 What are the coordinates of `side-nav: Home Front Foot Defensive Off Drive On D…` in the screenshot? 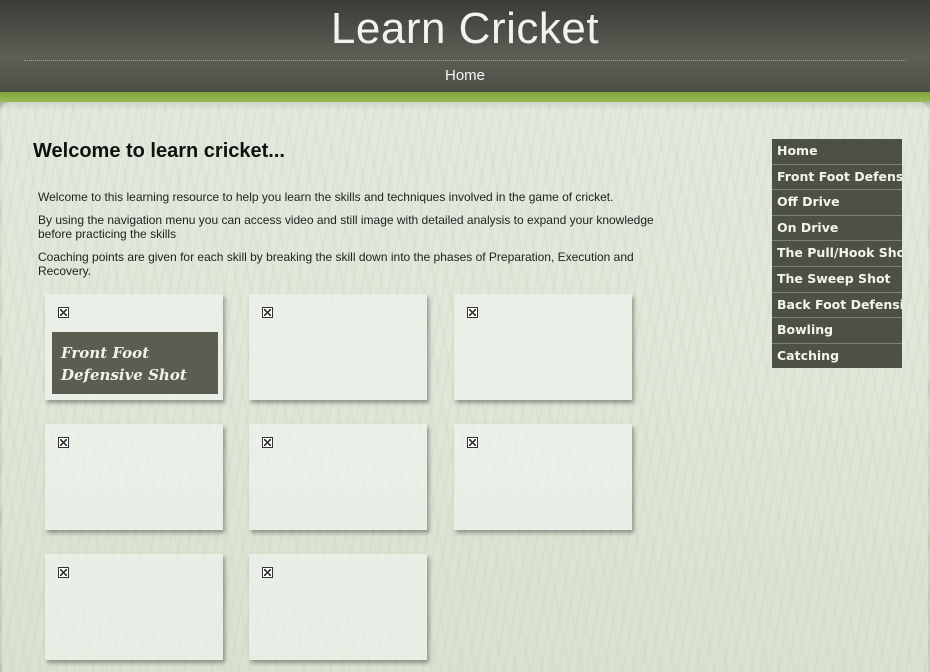 It's located at (837, 254).